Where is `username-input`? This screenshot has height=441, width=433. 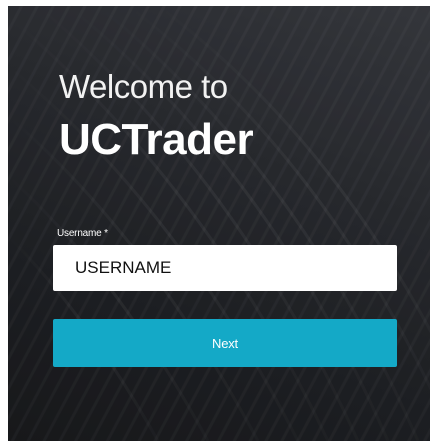
username-input is located at coordinates (225, 268).